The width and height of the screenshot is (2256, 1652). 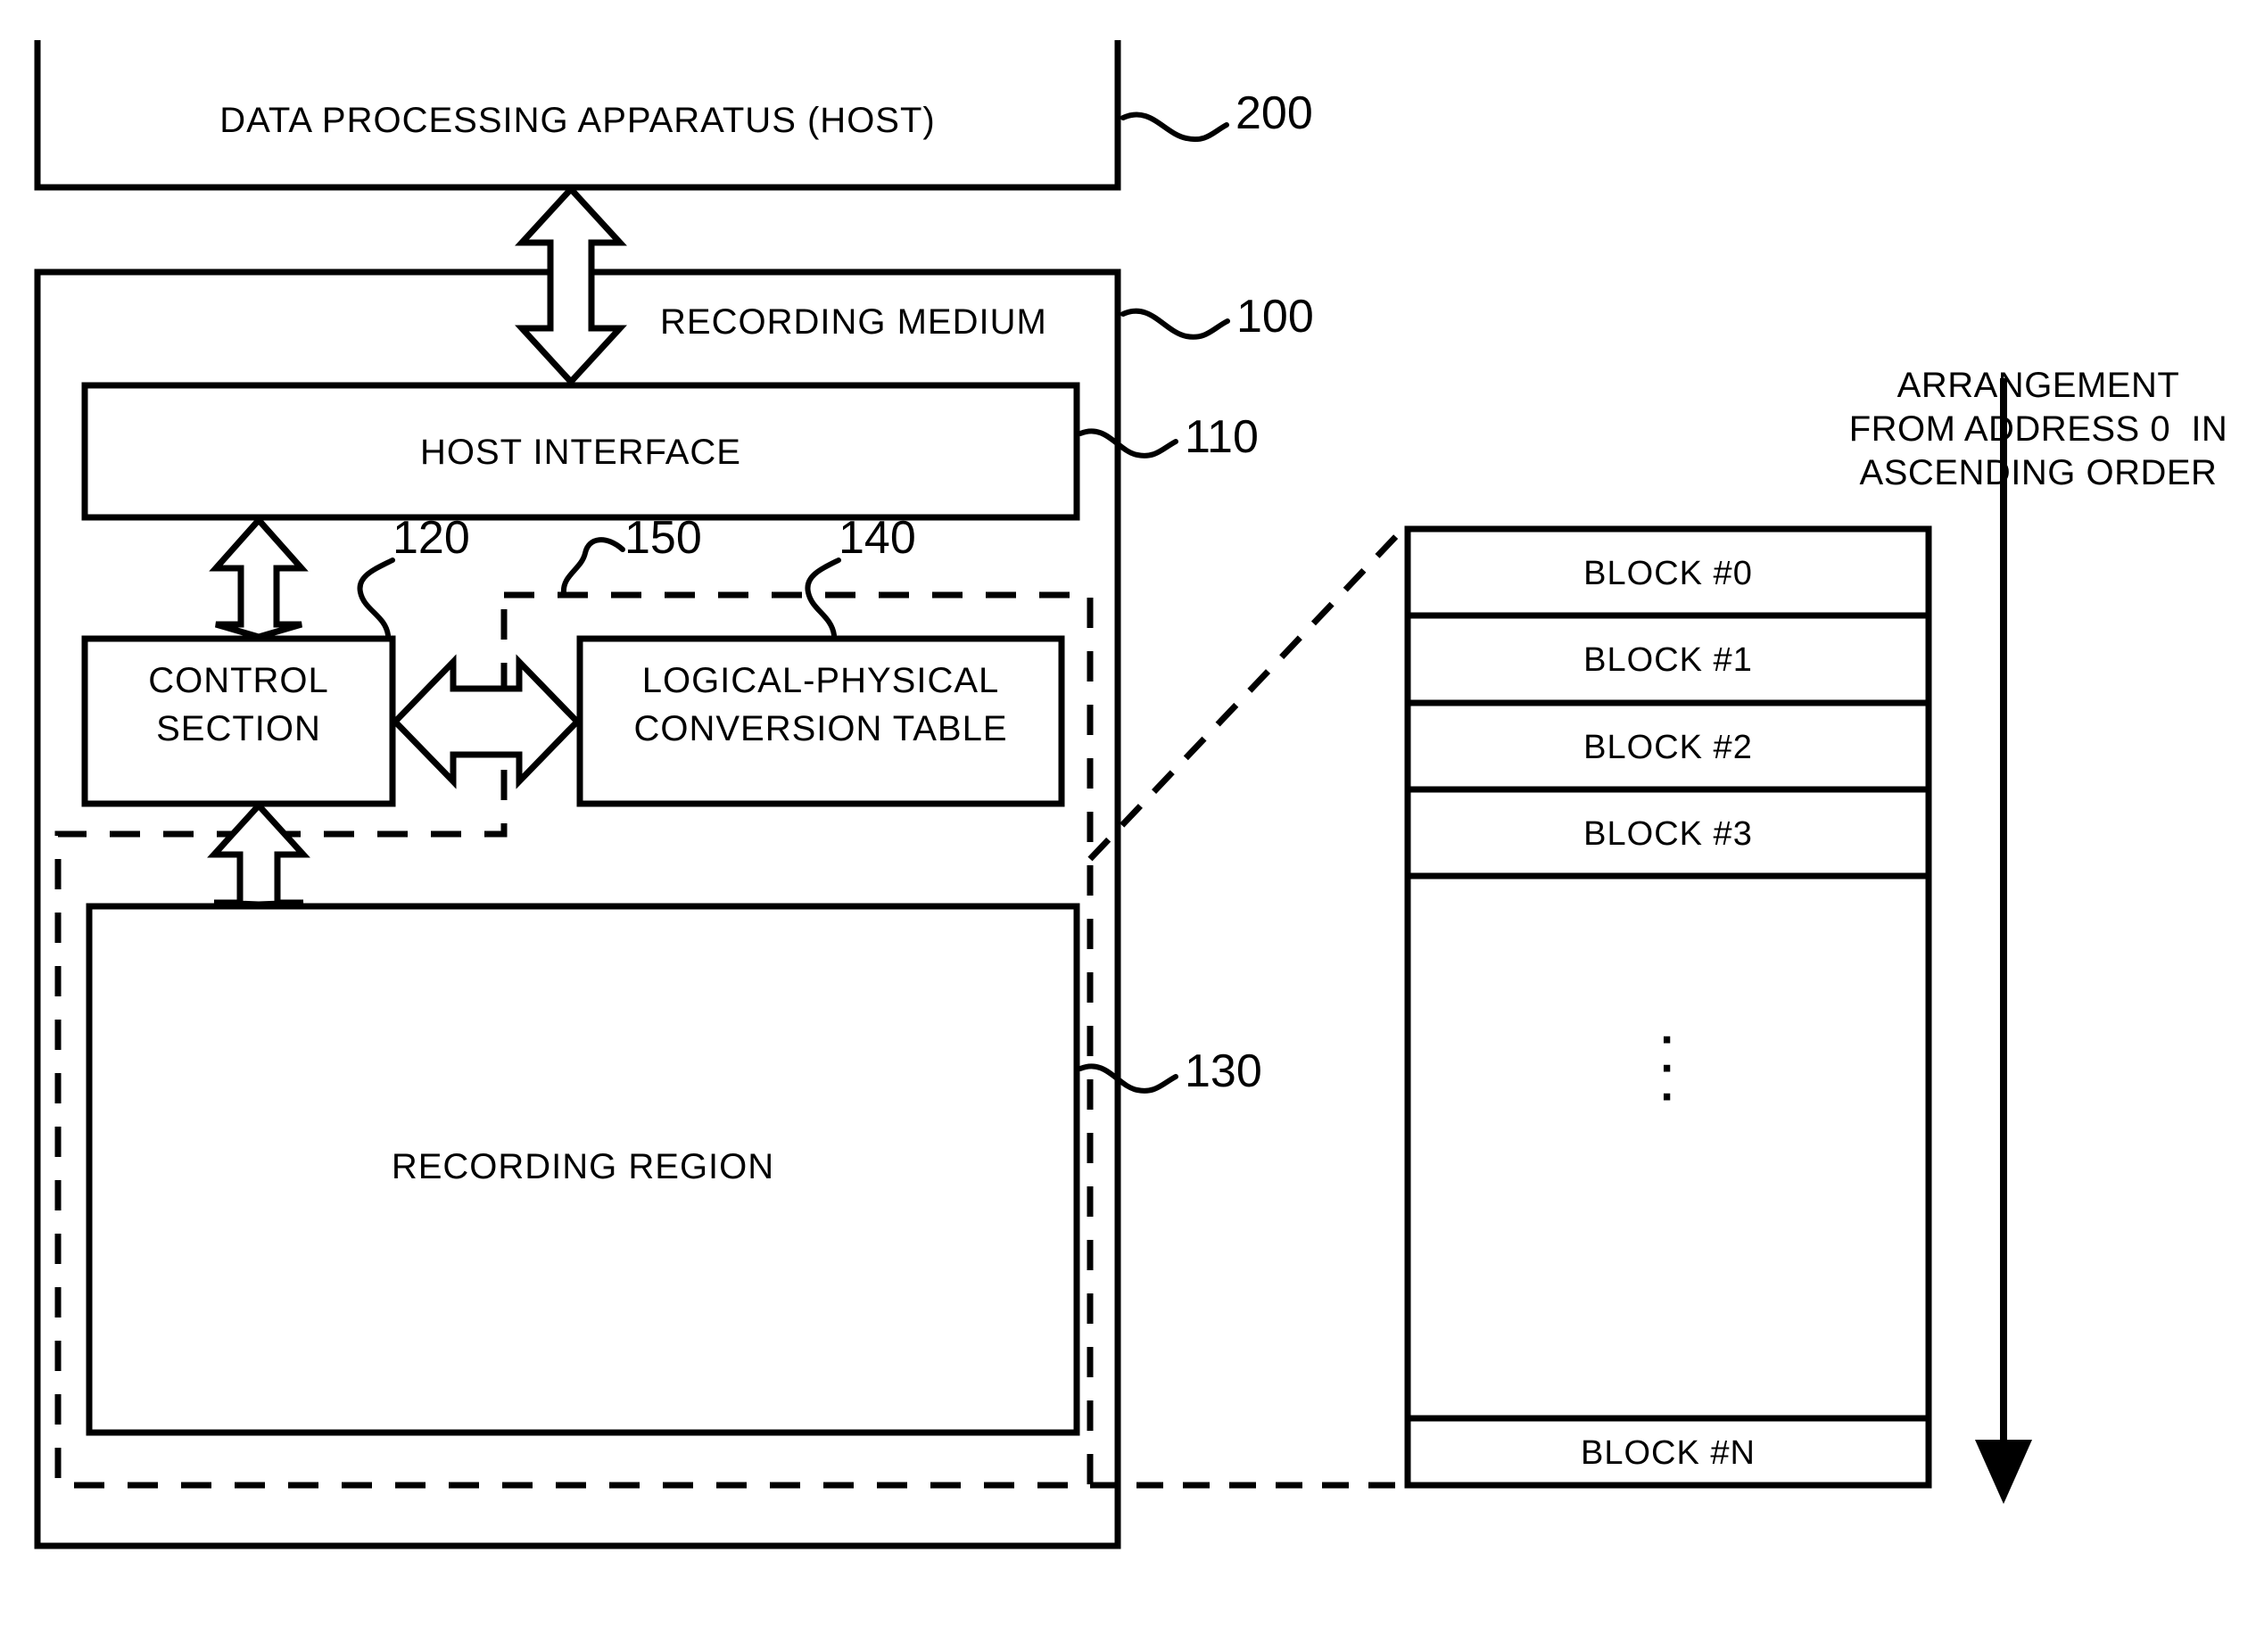 I want to click on block-row-3: BLOCK #3, so click(x=1668, y=834).